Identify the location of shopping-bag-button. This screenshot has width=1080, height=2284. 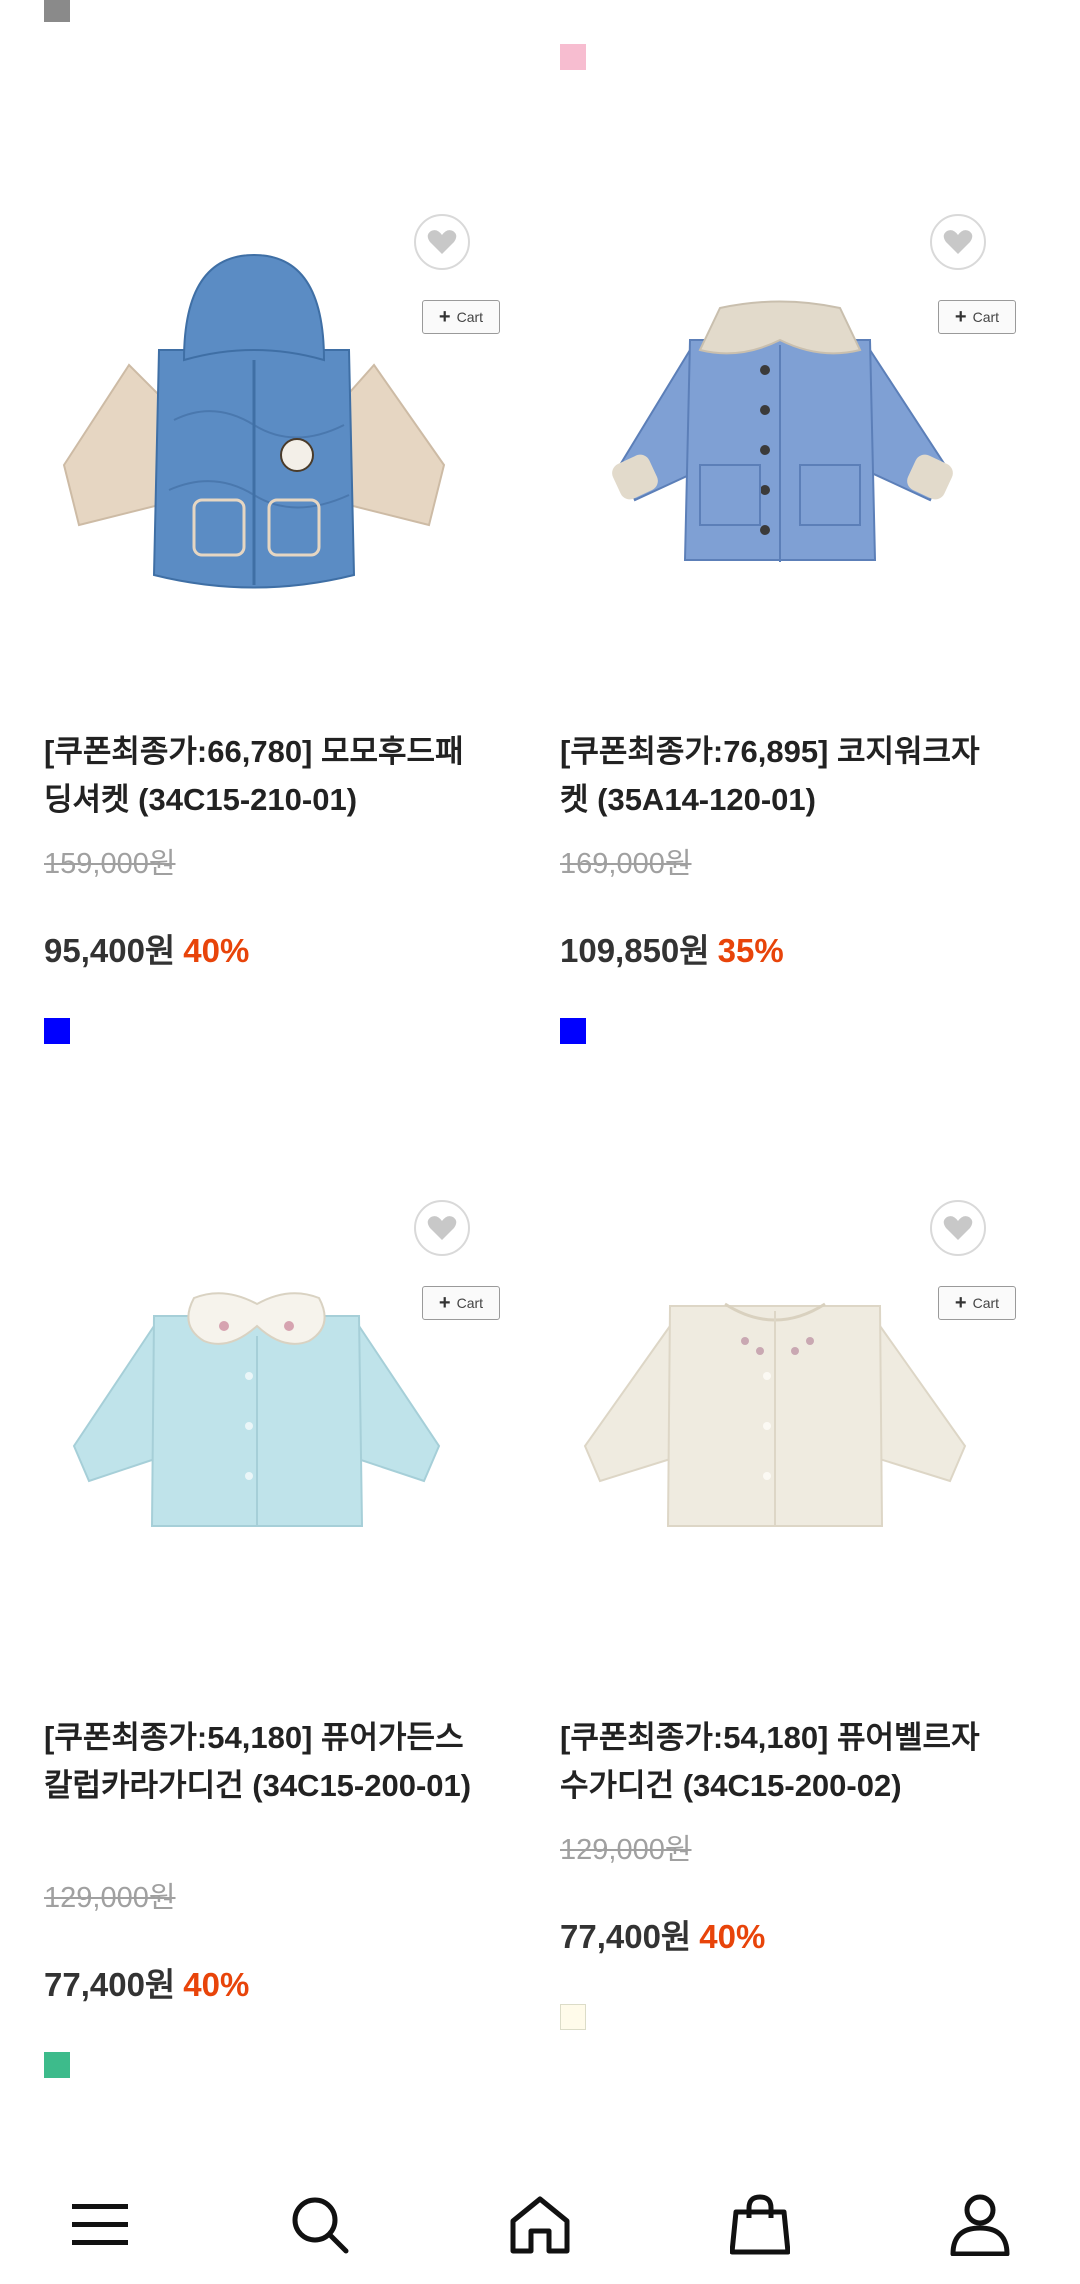
(760, 2225).